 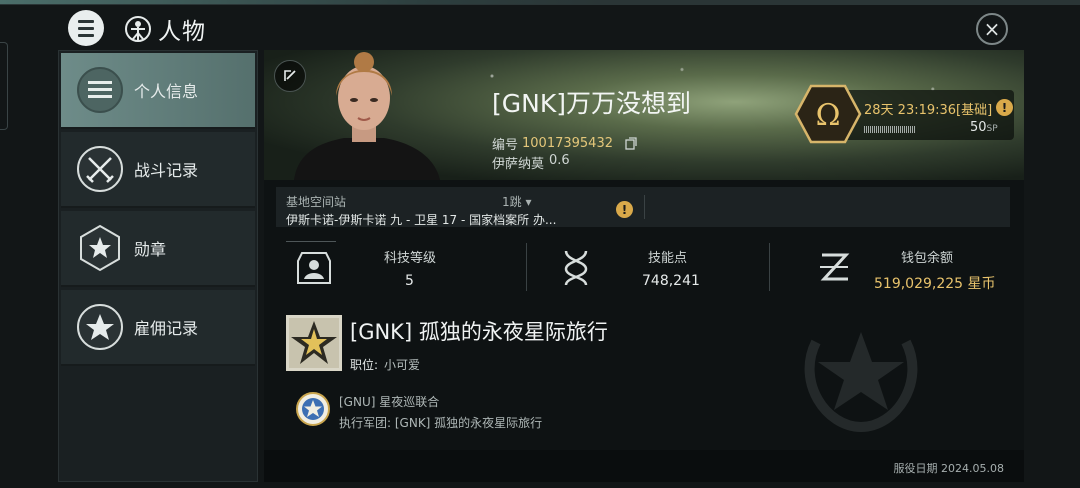 What do you see at coordinates (314, 343) in the screenshot?
I see `corp-logo` at bounding box center [314, 343].